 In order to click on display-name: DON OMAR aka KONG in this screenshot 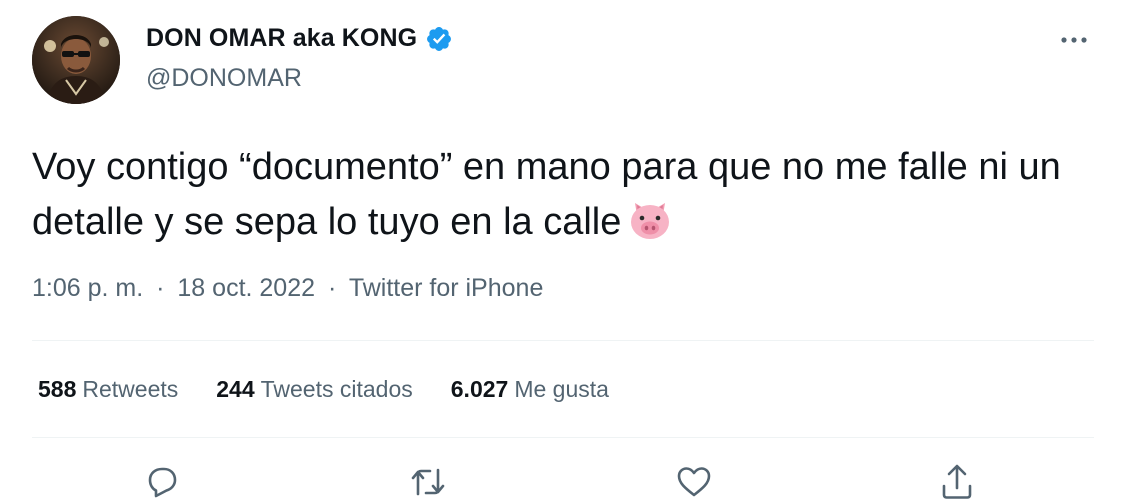, I will do `click(281, 38)`.